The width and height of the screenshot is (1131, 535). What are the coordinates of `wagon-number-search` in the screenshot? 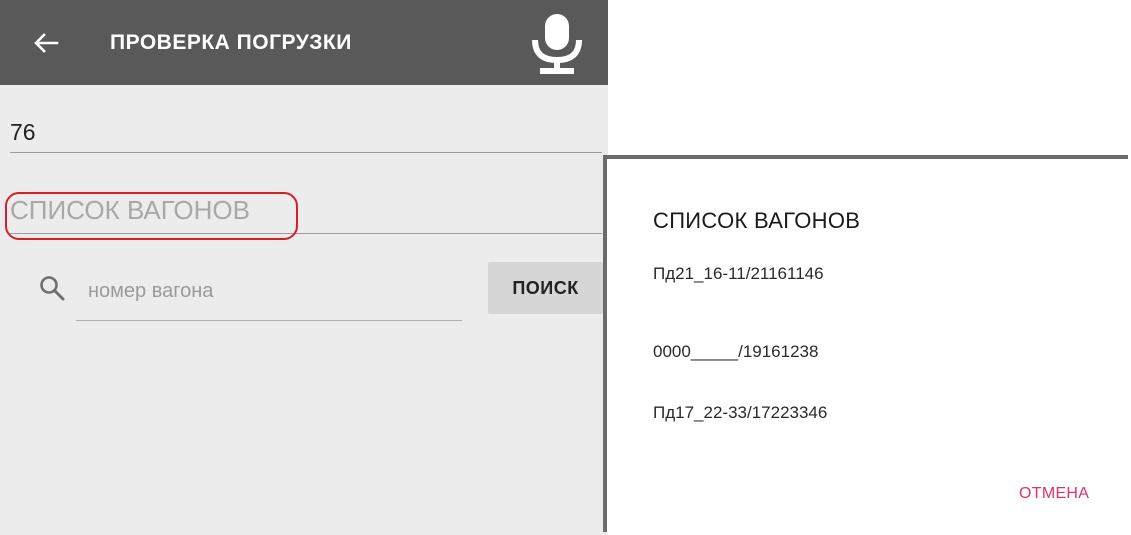 It's located at (276, 295).